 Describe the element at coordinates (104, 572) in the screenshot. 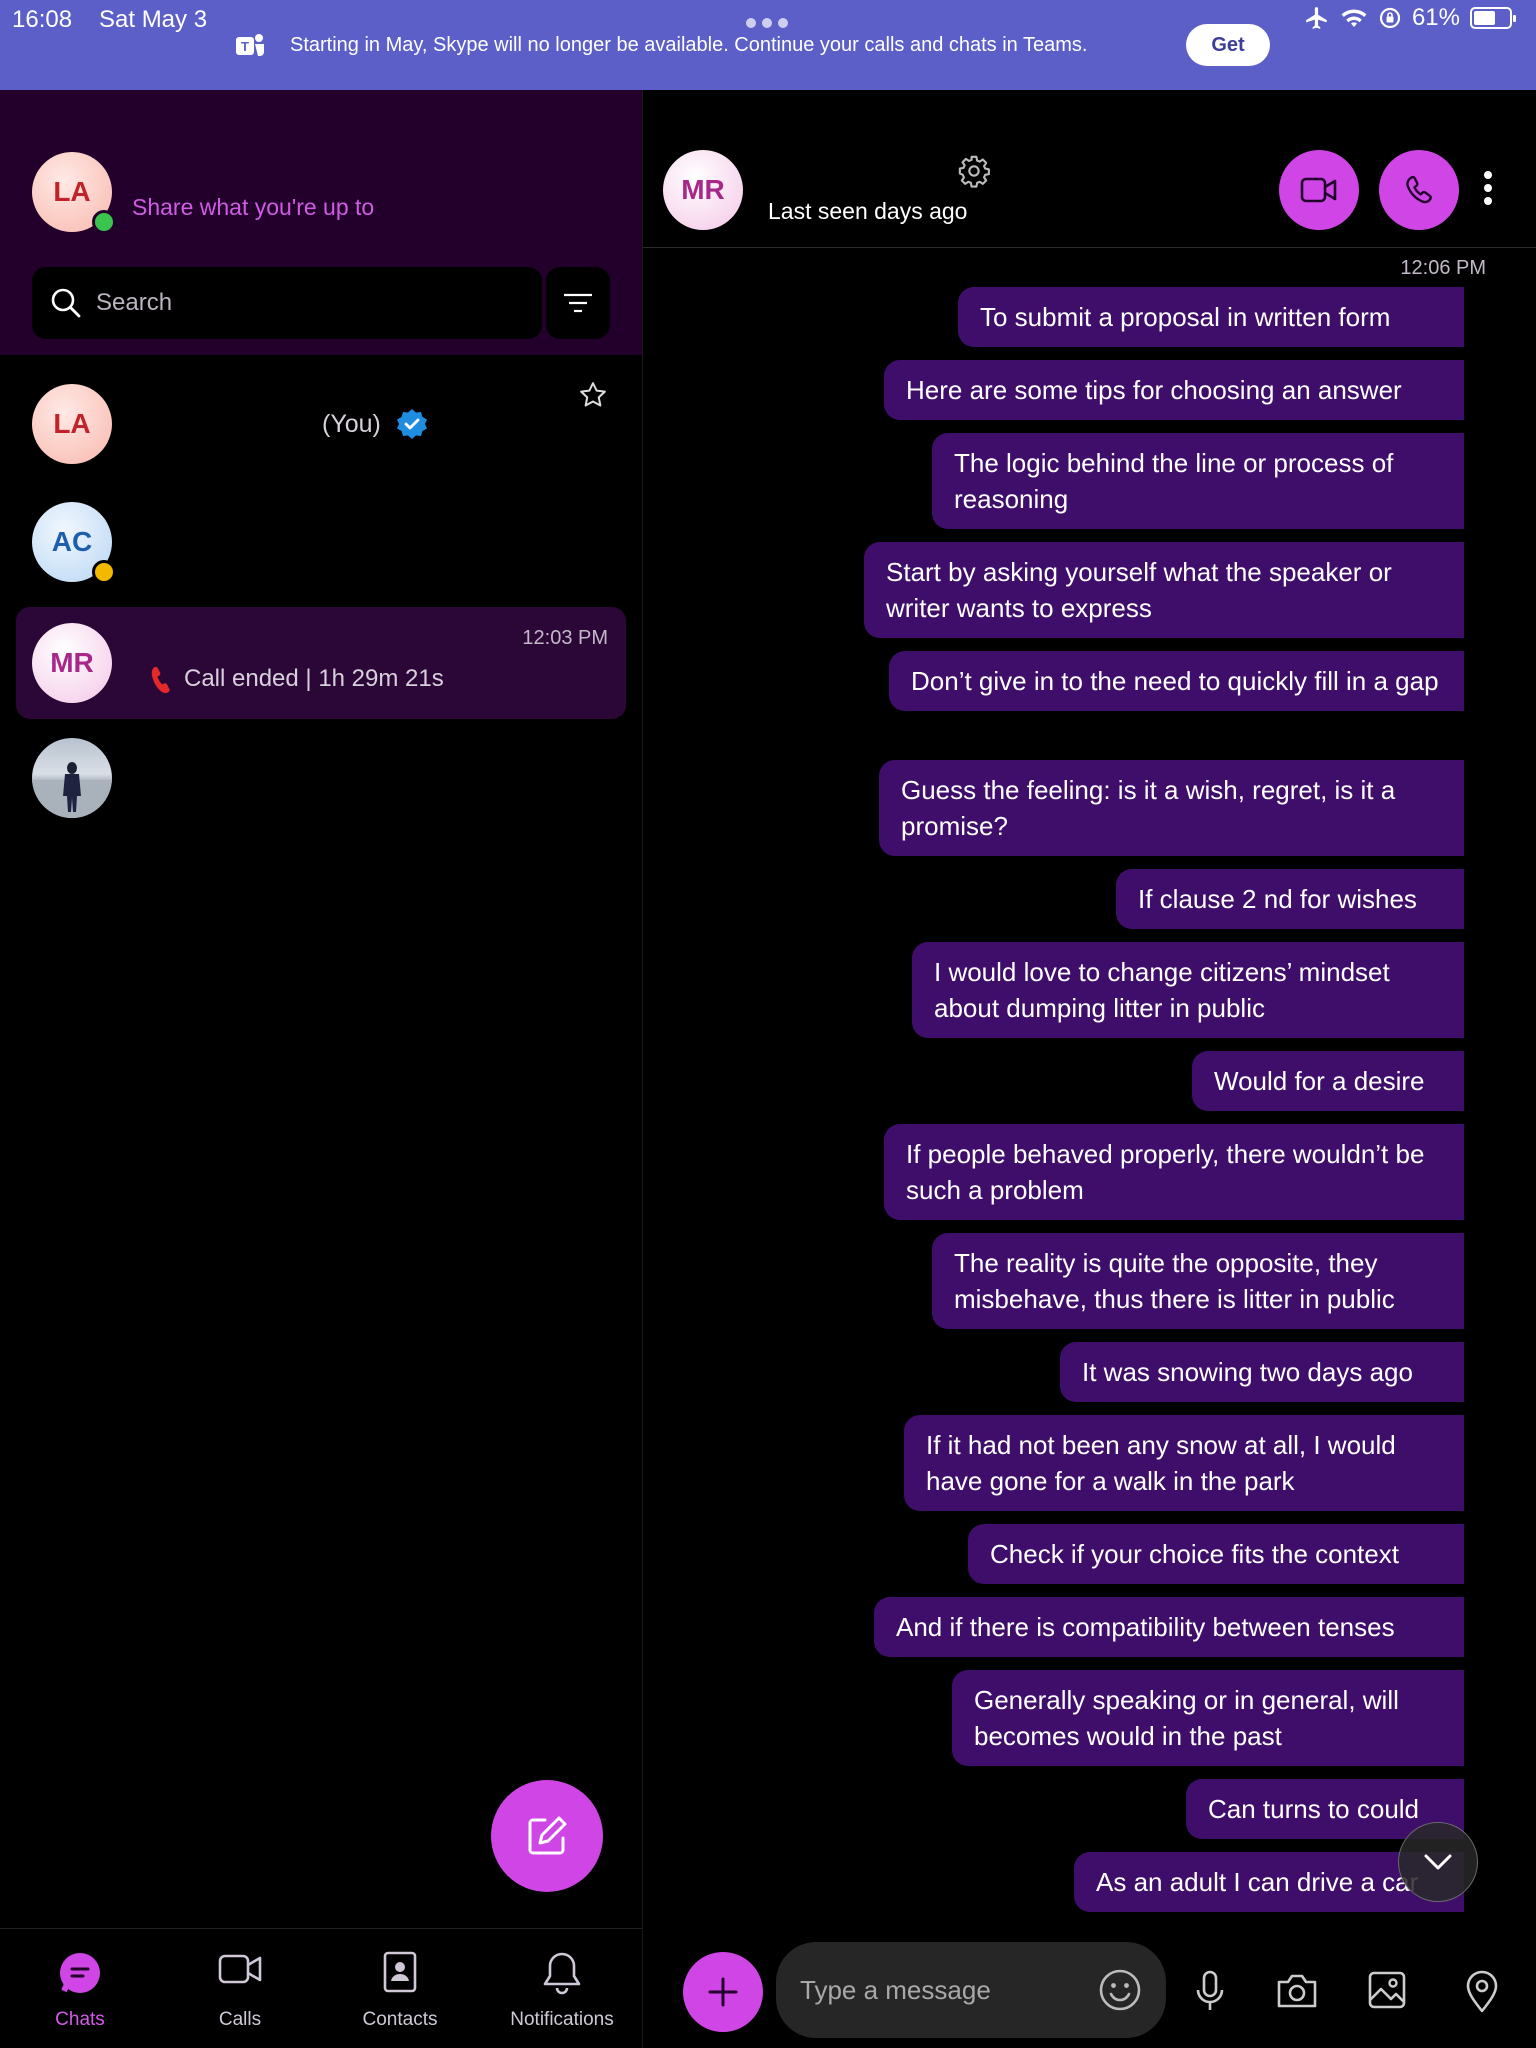

I see `away-presence-dot` at that location.